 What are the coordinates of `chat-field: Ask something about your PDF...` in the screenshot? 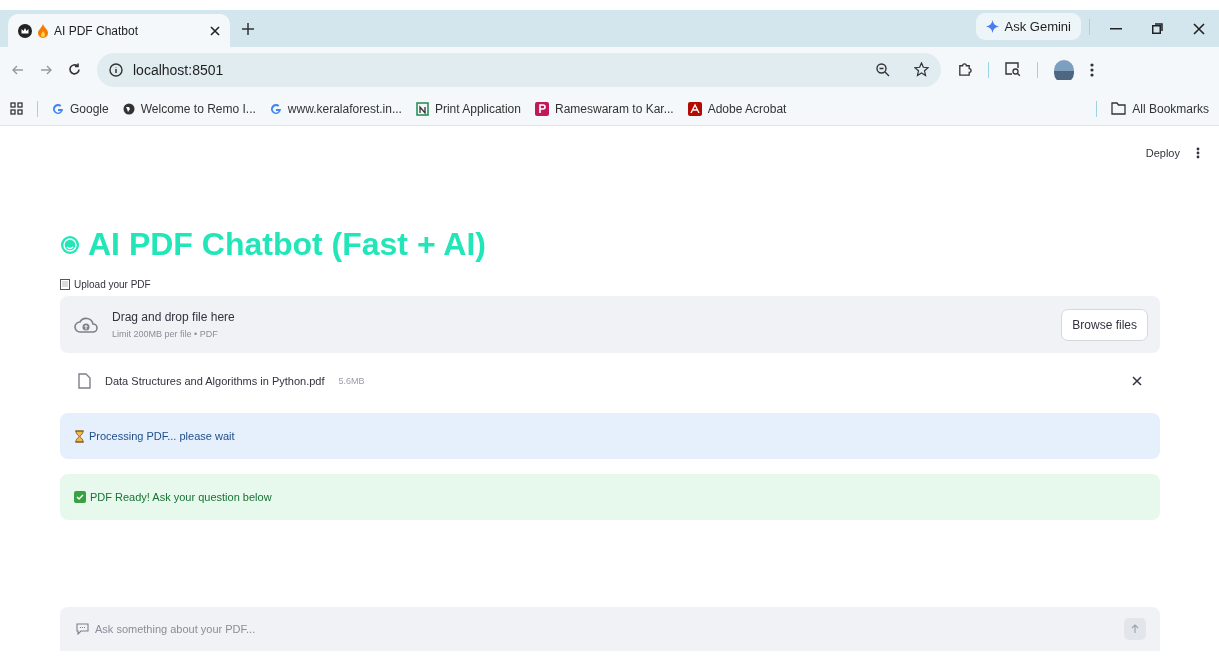 It's located at (610, 629).